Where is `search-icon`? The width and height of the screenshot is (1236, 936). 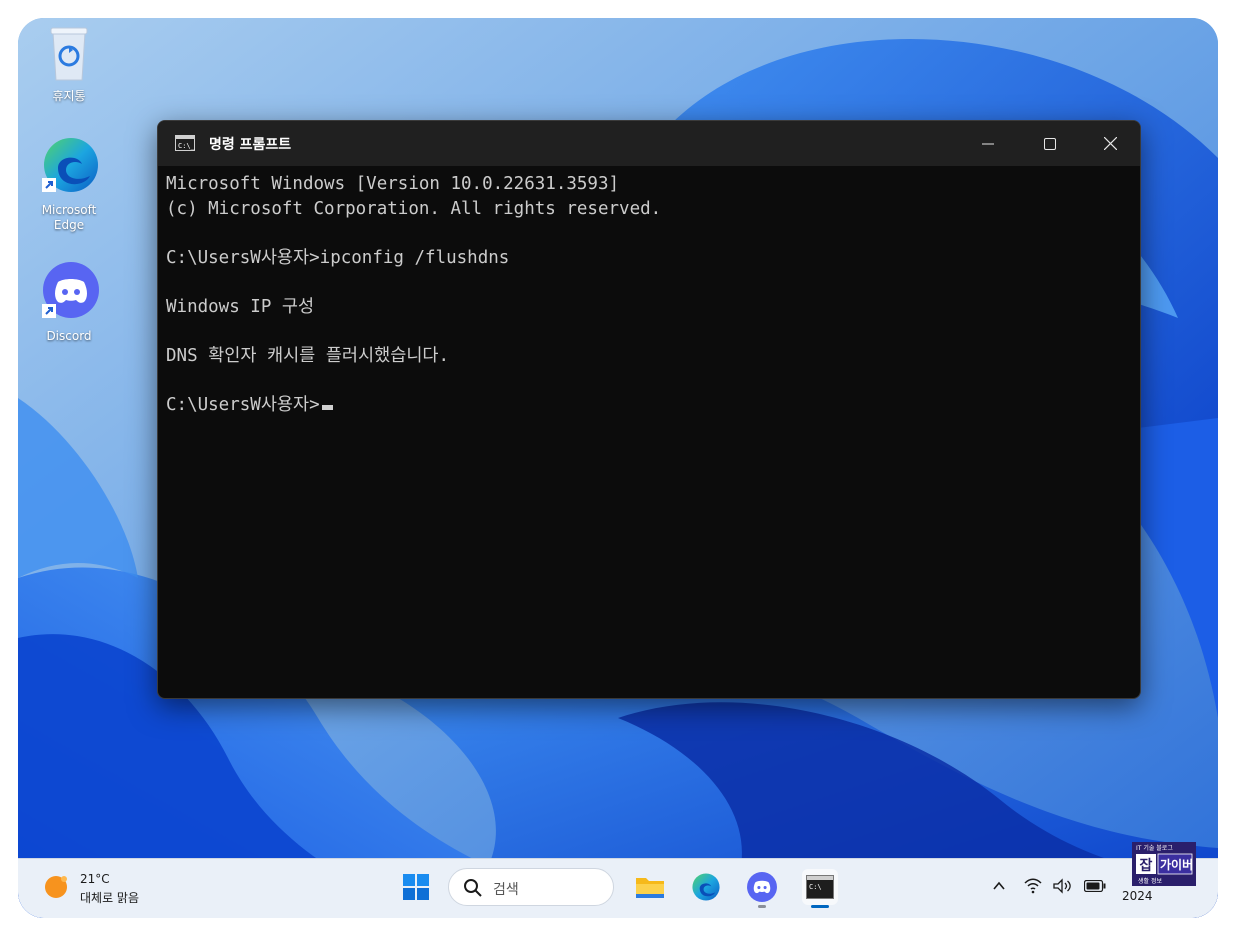
search-icon is located at coordinates (473, 888).